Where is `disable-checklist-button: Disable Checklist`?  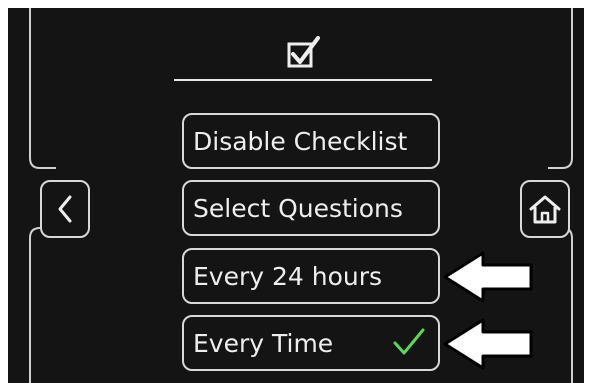 disable-checklist-button: Disable Checklist is located at coordinates (311, 141).